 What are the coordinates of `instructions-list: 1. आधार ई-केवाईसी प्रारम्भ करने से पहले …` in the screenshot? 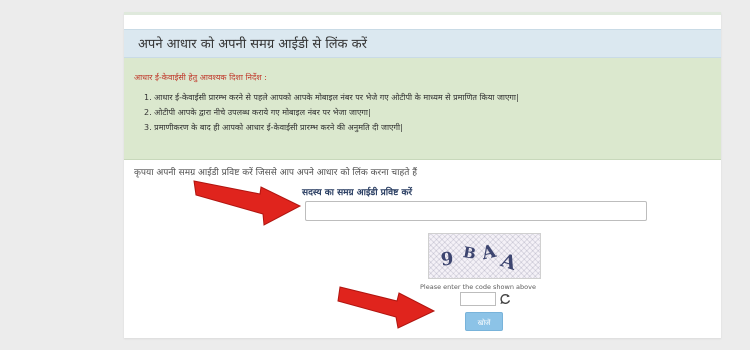 It's located at (331, 112).